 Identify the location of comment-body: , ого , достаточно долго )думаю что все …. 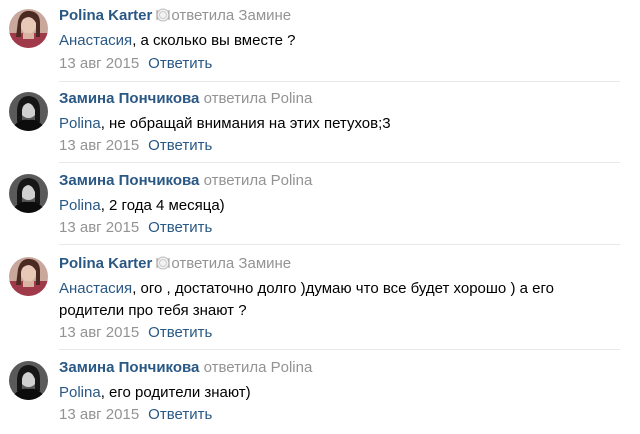
(306, 299).